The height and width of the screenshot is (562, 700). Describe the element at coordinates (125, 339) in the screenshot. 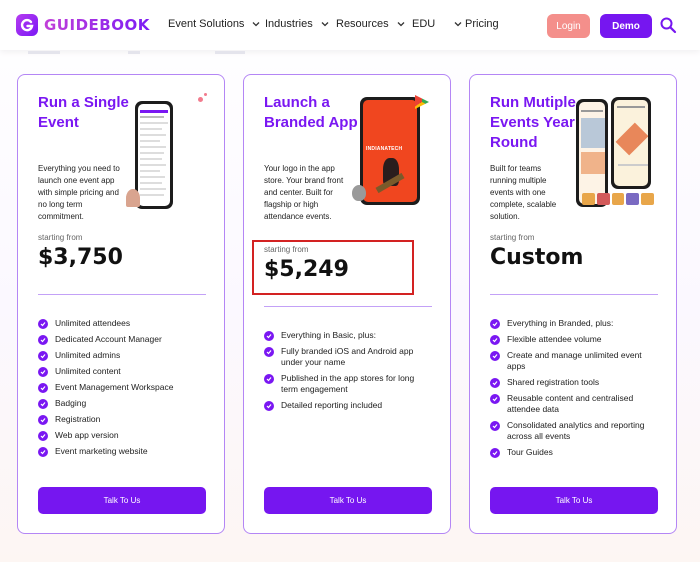

I see `feature-item: Dedicated Account Manager` at that location.